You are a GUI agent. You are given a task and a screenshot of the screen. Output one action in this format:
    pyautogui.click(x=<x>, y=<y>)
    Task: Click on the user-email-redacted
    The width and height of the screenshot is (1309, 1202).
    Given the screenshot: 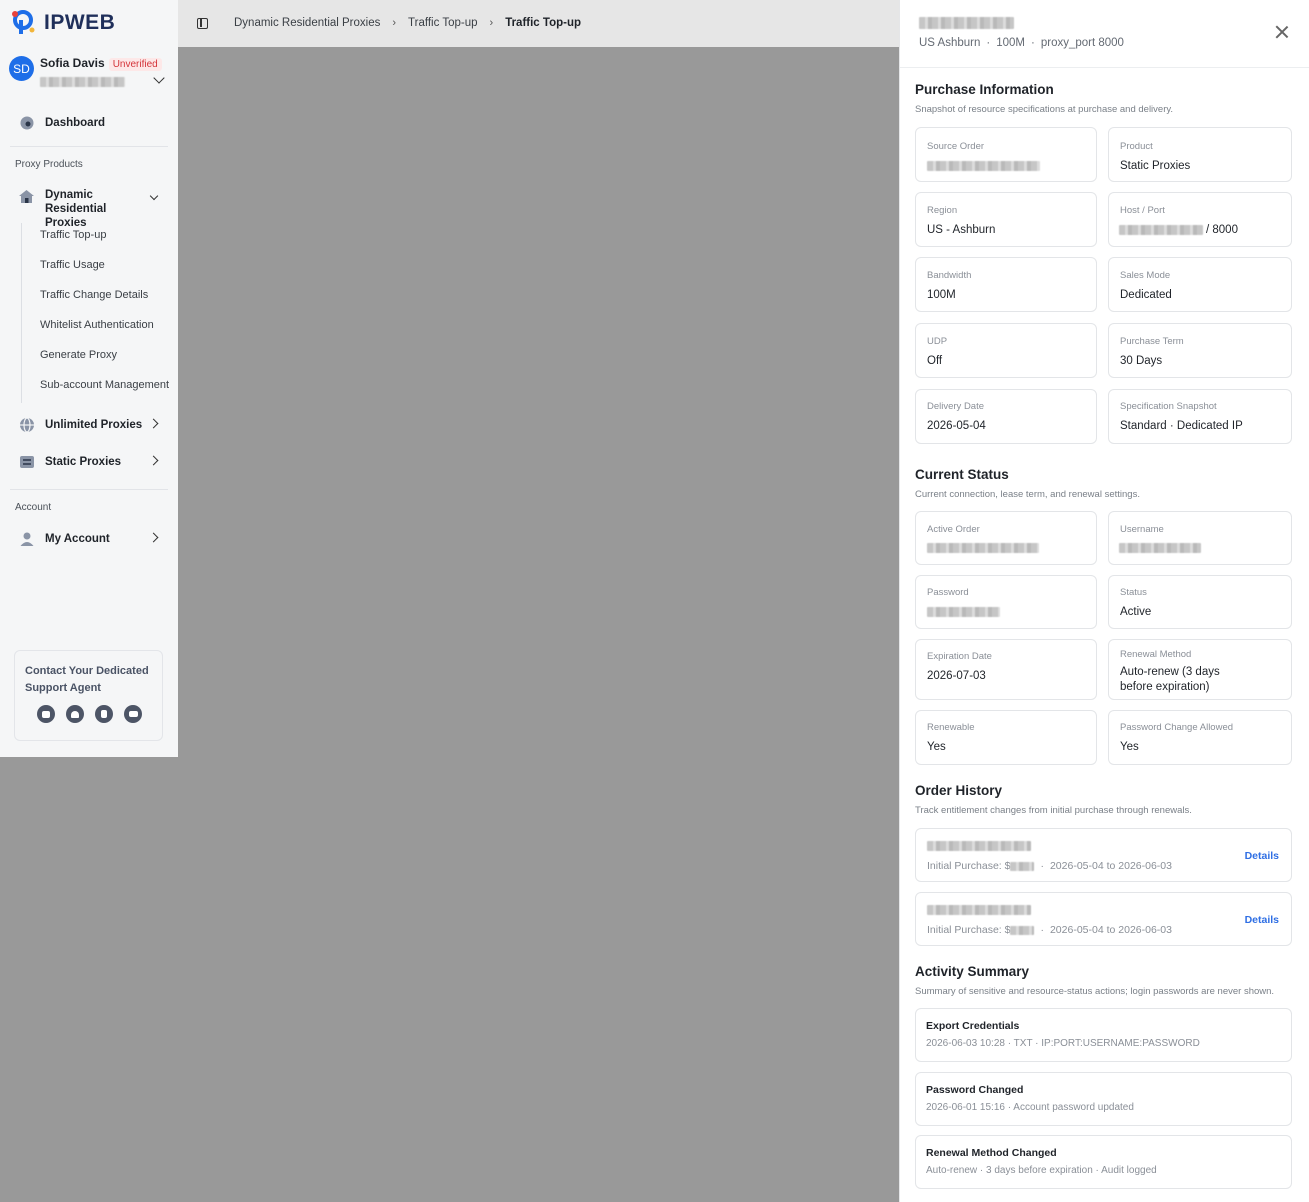 What is the action you would take?
    pyautogui.click(x=82, y=81)
    